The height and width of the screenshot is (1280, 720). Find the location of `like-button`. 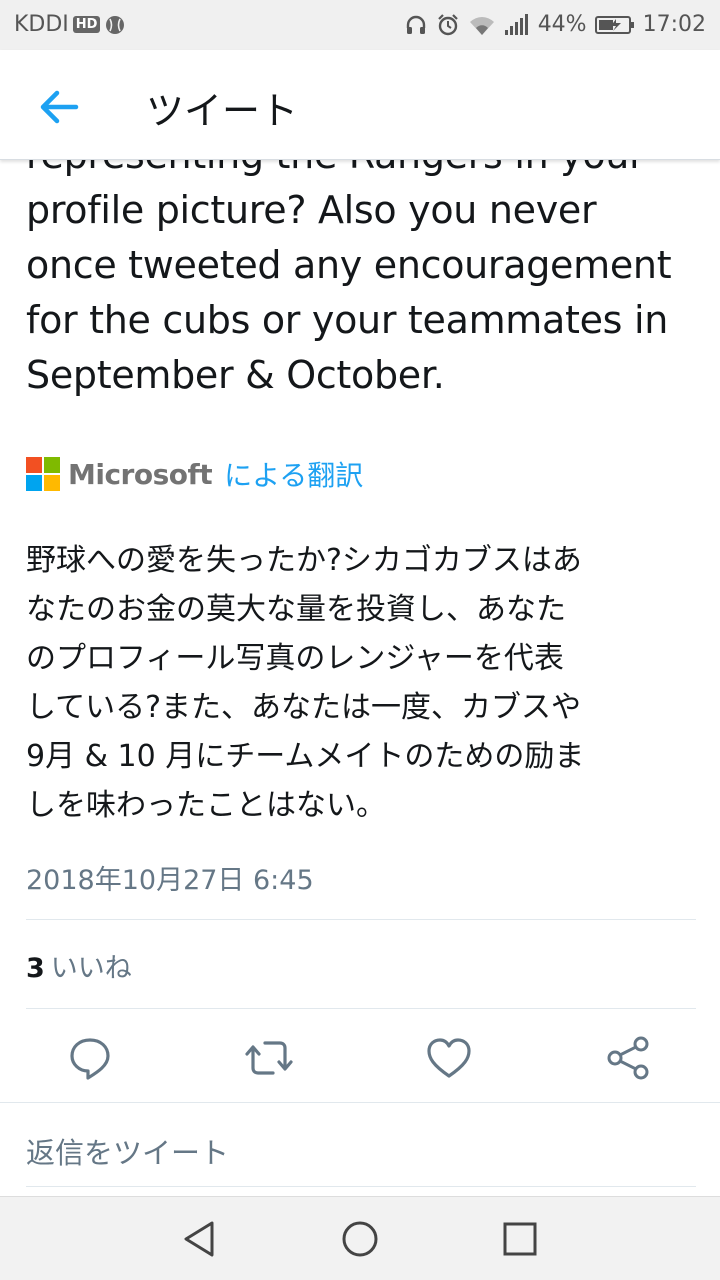

like-button is located at coordinates (449, 1058).